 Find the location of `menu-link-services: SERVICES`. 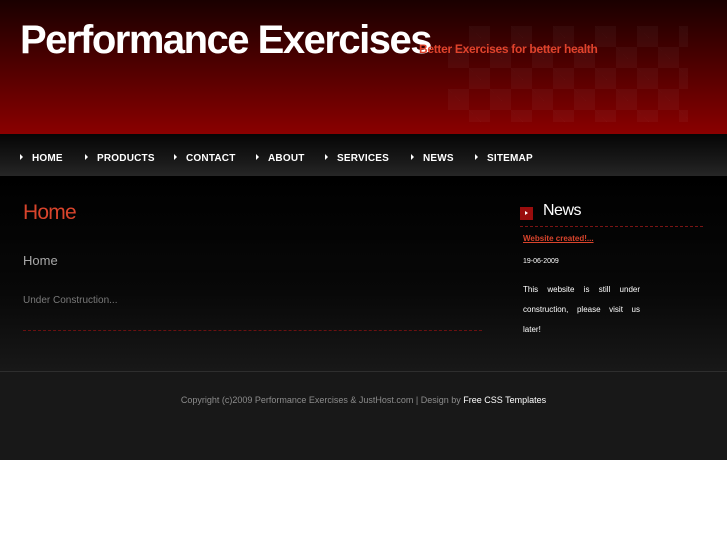

menu-link-services: SERVICES is located at coordinates (357, 159).